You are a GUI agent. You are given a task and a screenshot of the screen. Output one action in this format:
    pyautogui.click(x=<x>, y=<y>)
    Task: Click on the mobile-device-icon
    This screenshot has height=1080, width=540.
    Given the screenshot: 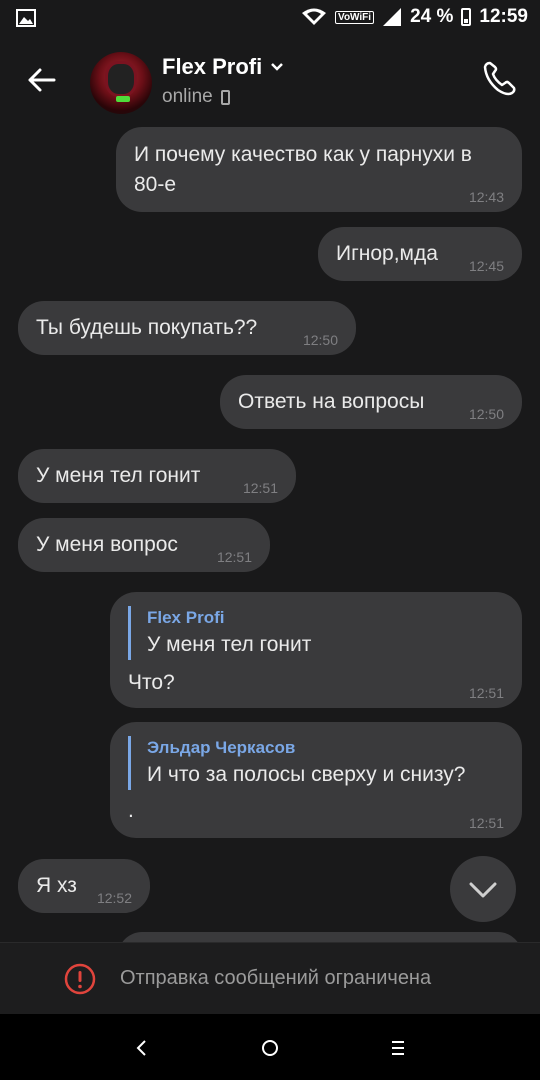 What is the action you would take?
    pyautogui.click(x=225, y=97)
    